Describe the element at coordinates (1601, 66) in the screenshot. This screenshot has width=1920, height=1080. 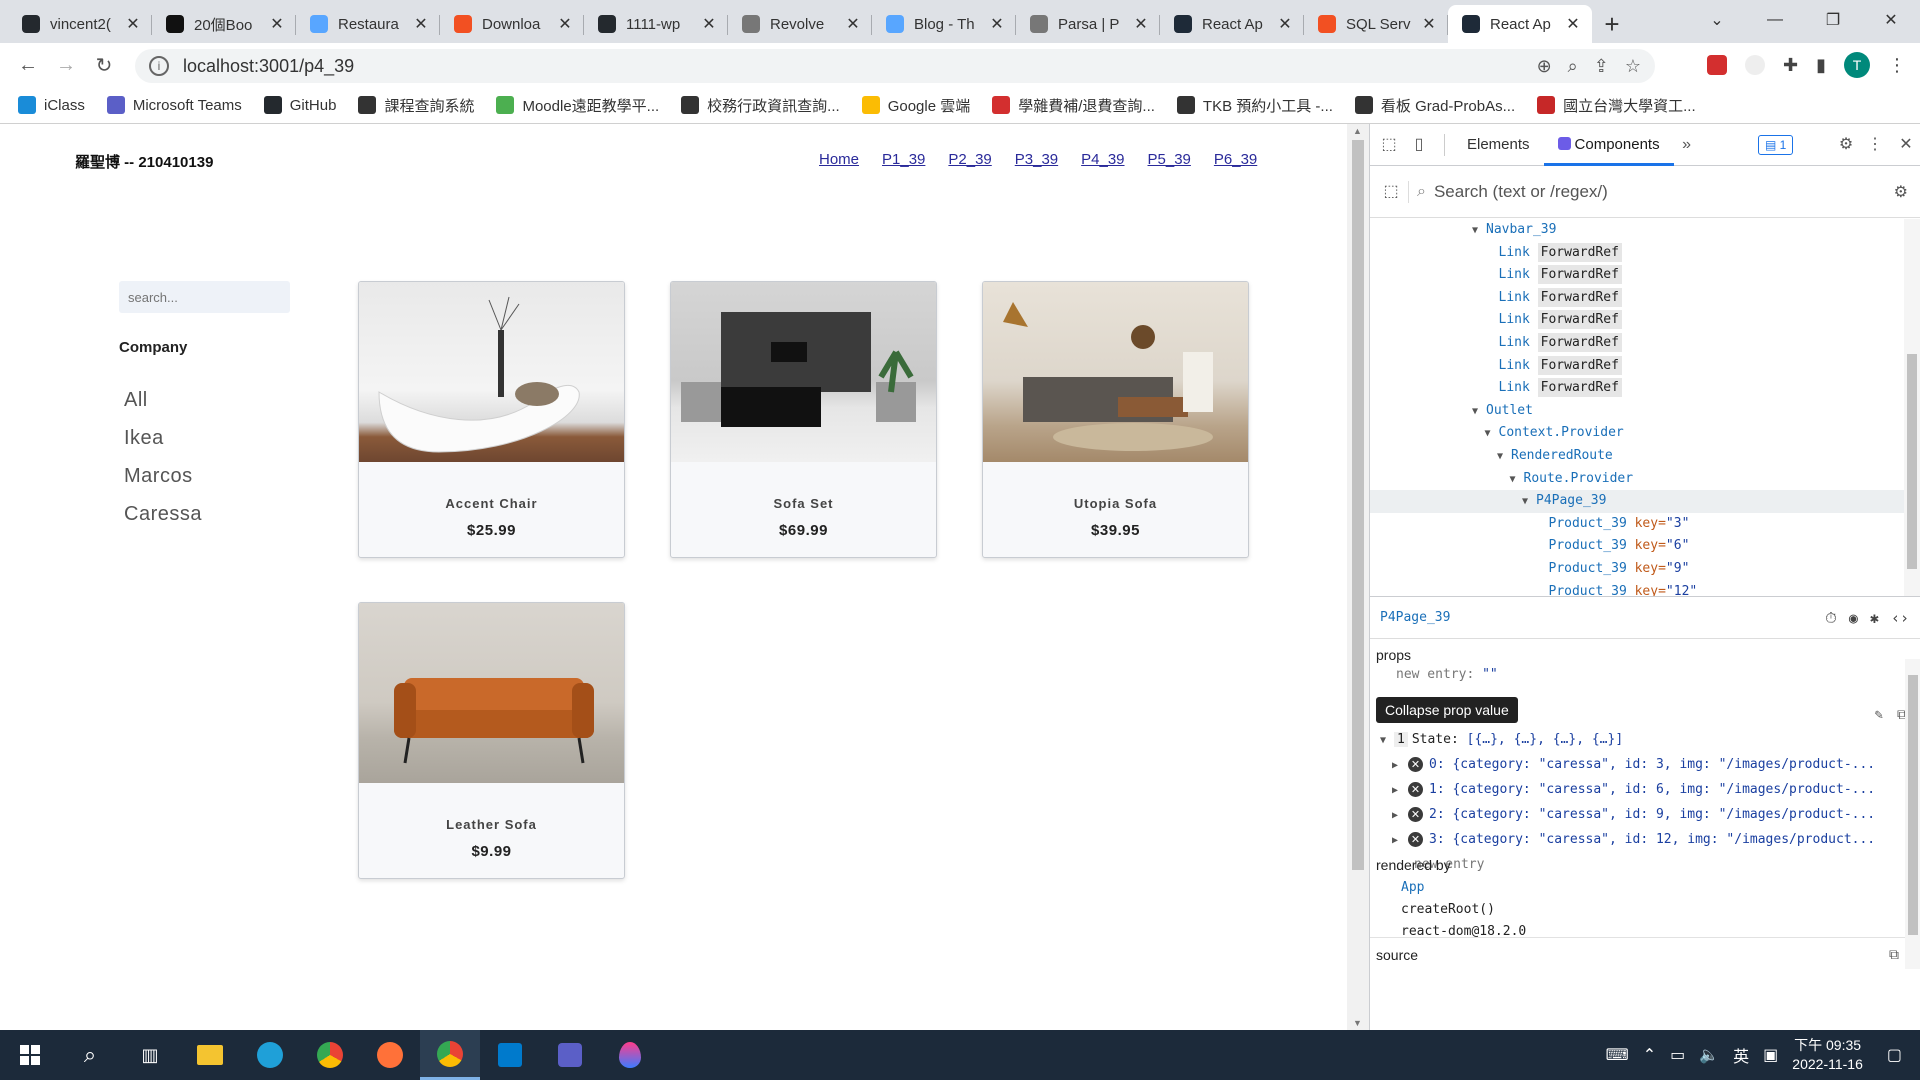
I see `share-icon: ⇪` at that location.